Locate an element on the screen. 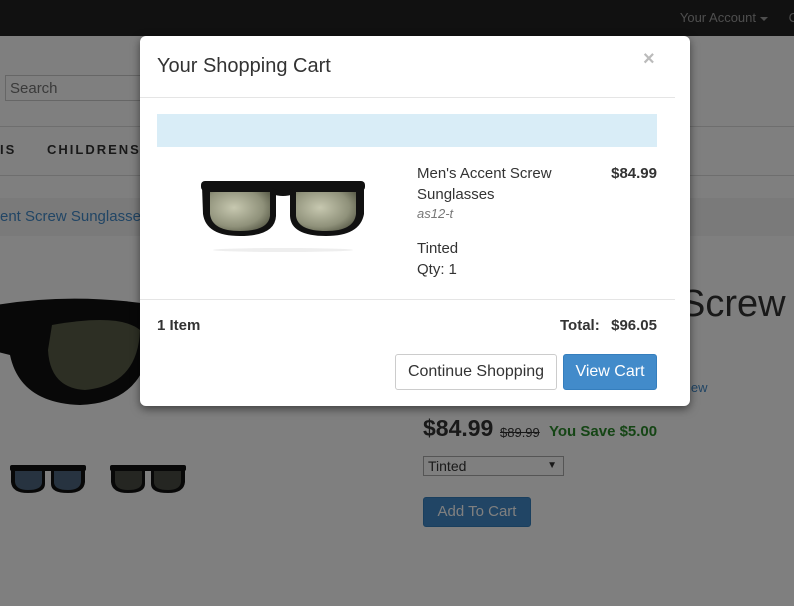 Image resolution: width=794 pixels, height=606 pixels. cart-item-option: Tinted is located at coordinates (438, 248).